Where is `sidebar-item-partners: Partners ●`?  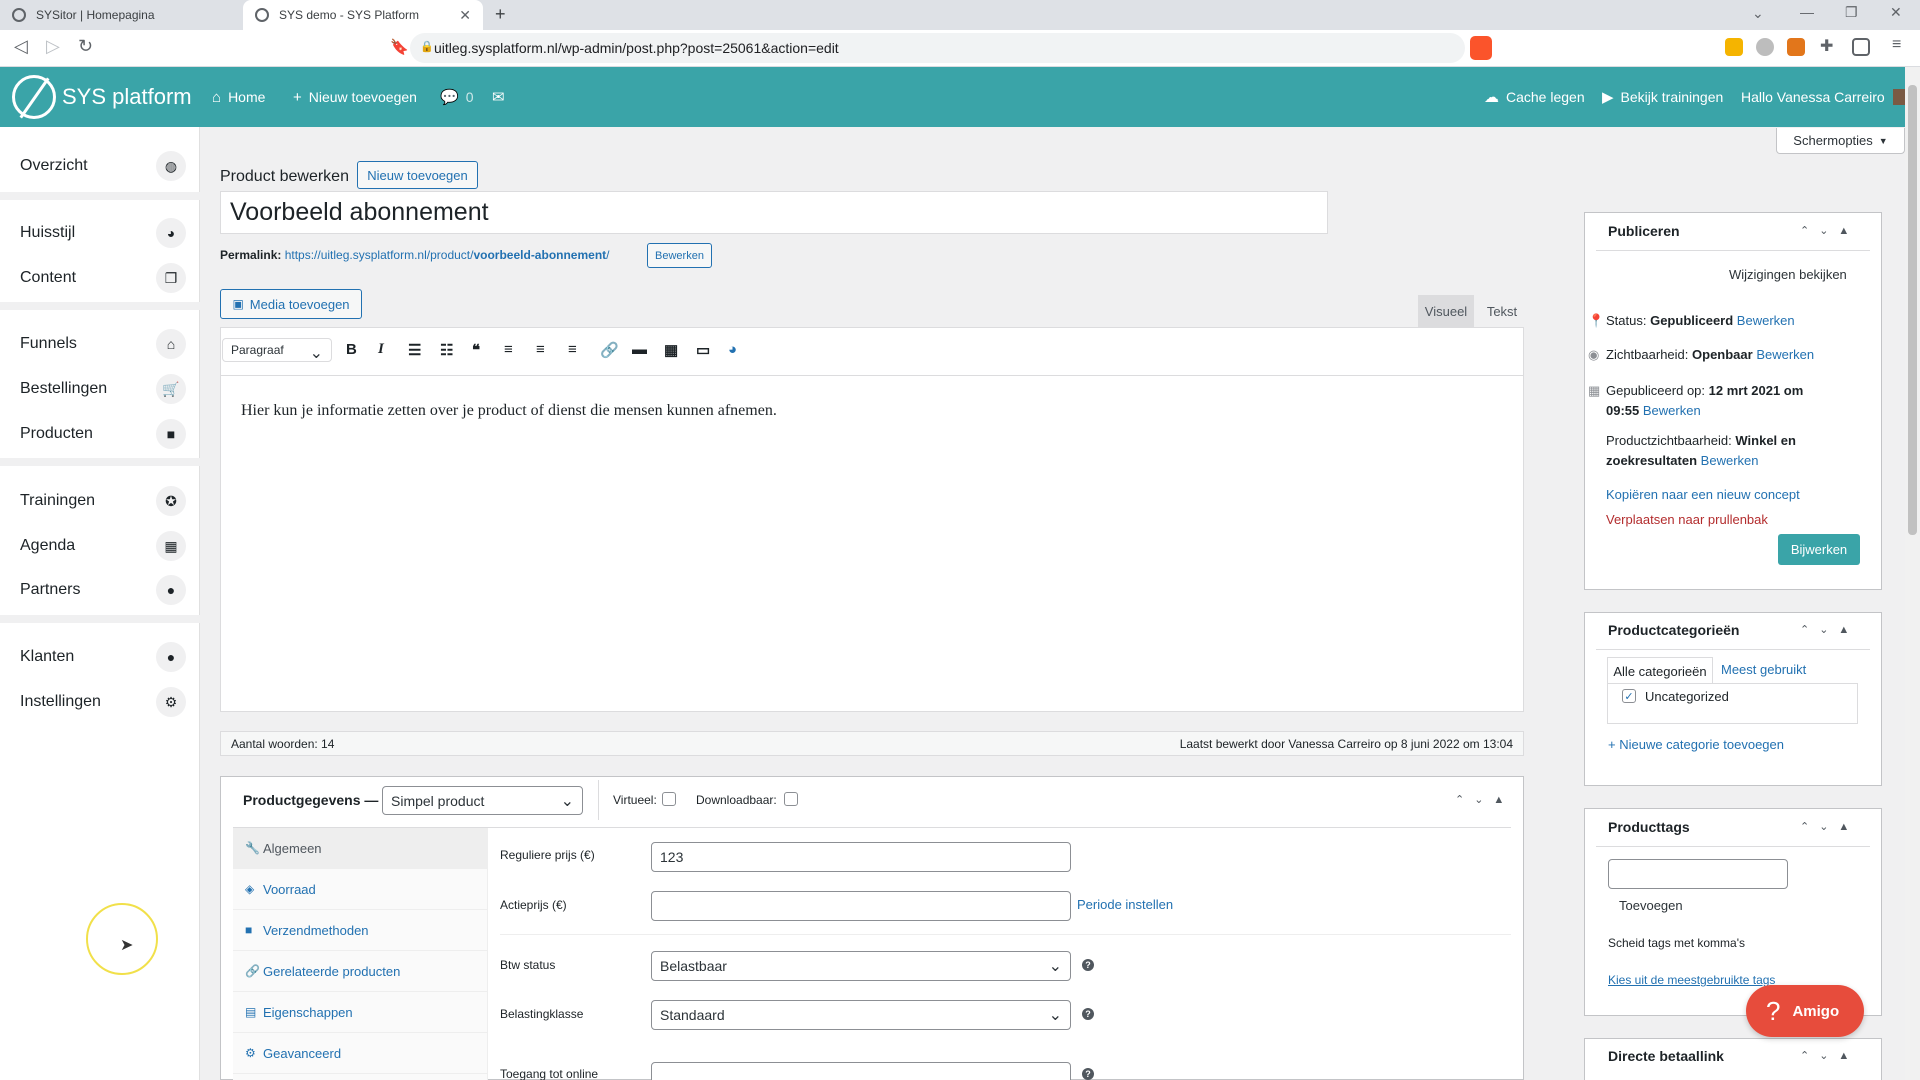
sidebar-item-partners: Partners ● is located at coordinates (100, 590).